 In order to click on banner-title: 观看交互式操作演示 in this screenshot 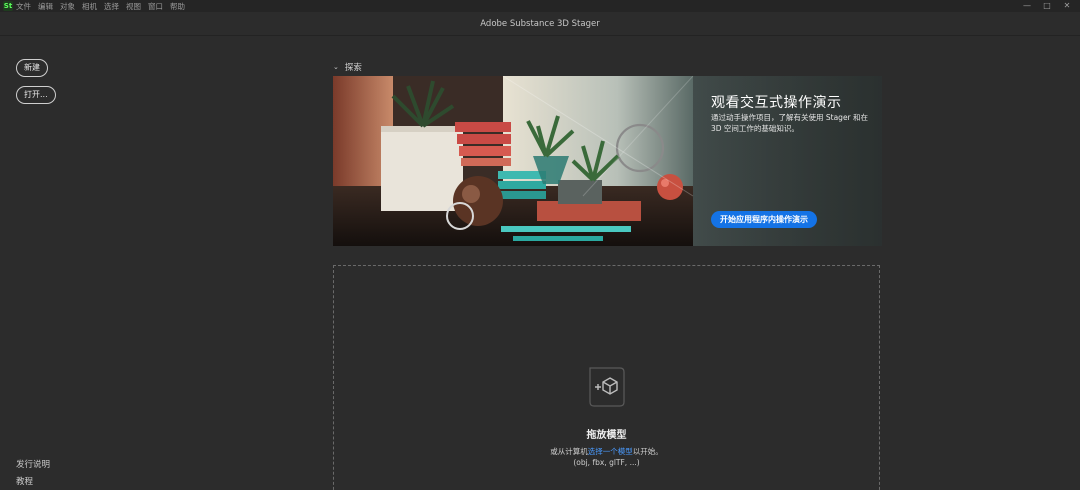, I will do `click(776, 103)`.